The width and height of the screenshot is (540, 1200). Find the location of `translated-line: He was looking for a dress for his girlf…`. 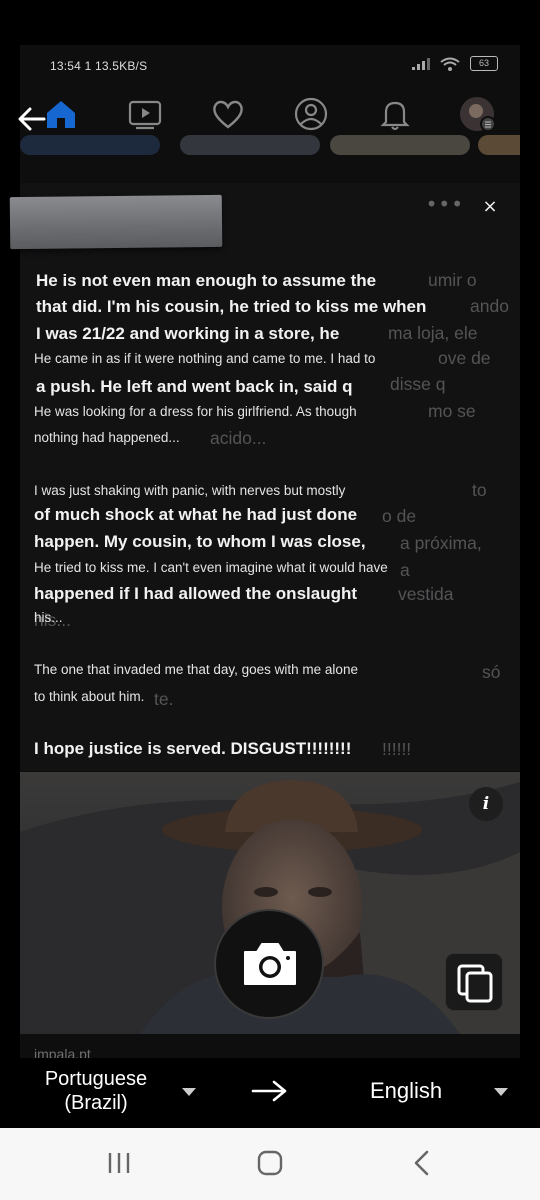

translated-line: He was looking for a dress for his girlf… is located at coordinates (195, 411).